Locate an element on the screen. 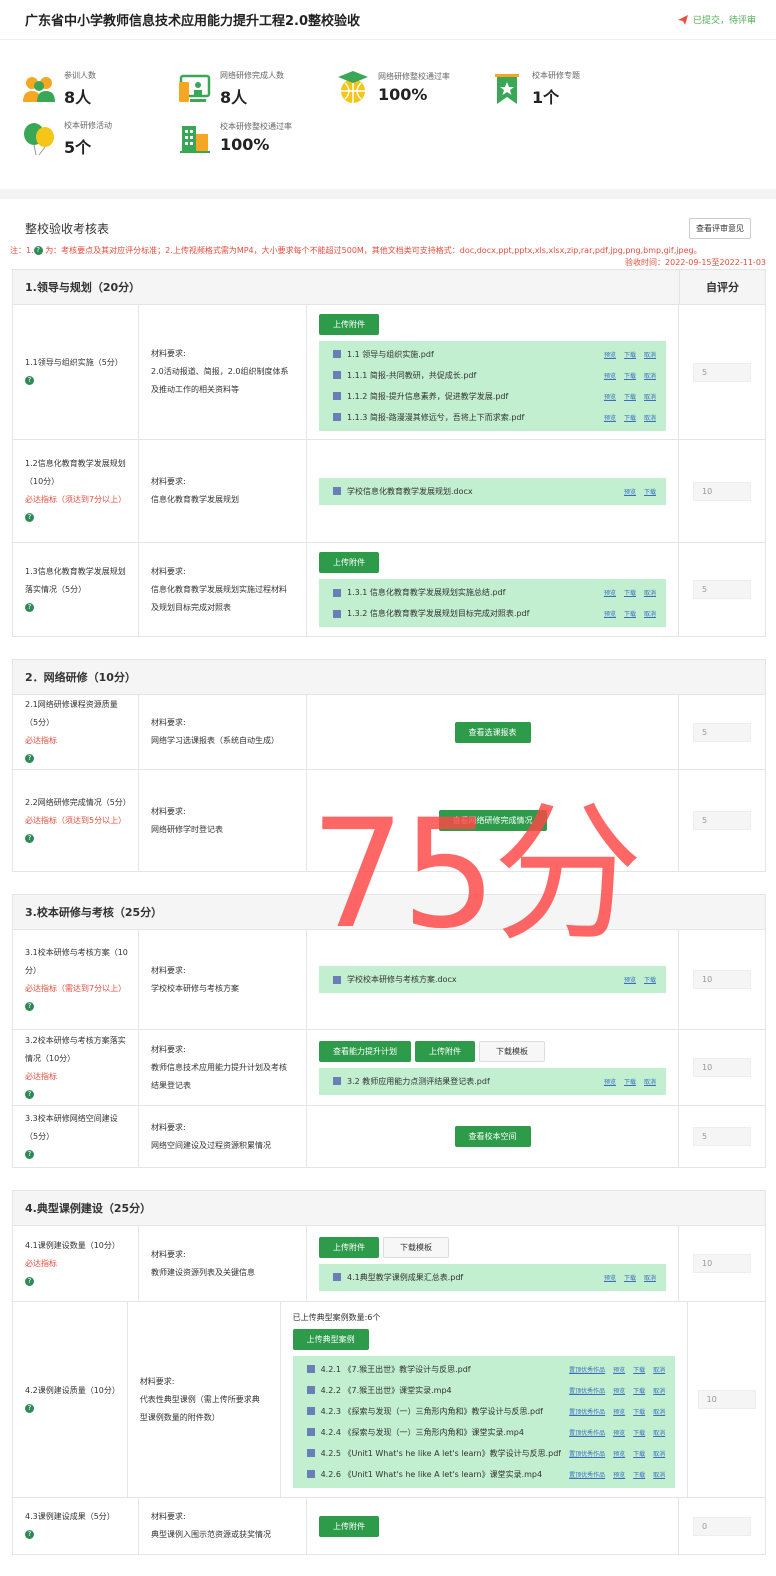 The height and width of the screenshot is (1576, 776). paper-plane-icon is located at coordinates (682, 19).